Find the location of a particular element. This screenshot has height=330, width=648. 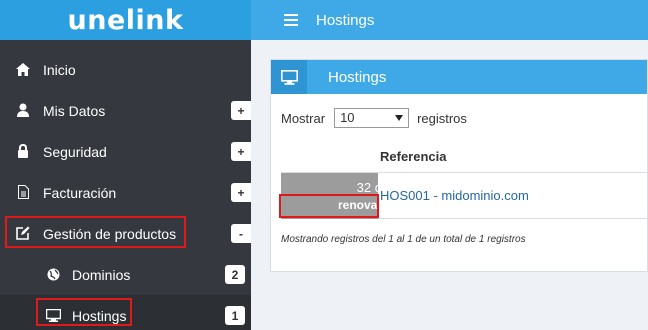

sidebar-item-label: Dominios is located at coordinates (101, 274).